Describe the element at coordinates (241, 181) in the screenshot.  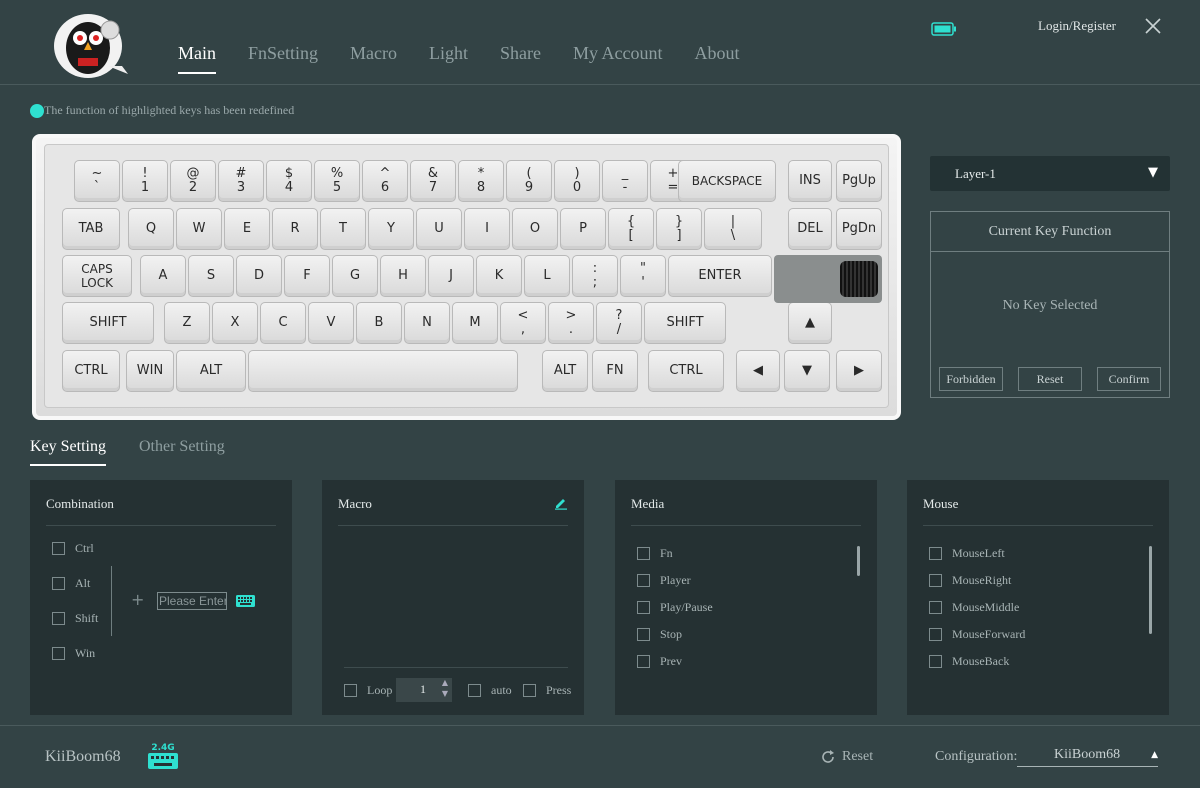
I see `key-row1-3: # 3` at that location.